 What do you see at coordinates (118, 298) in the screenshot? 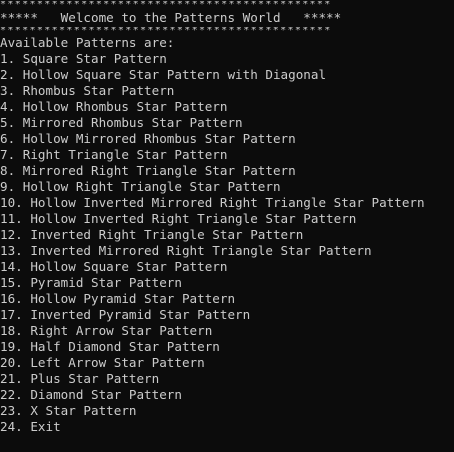
I see `menu-option: 16. Hollow Pyramid Star Pattern` at bounding box center [118, 298].